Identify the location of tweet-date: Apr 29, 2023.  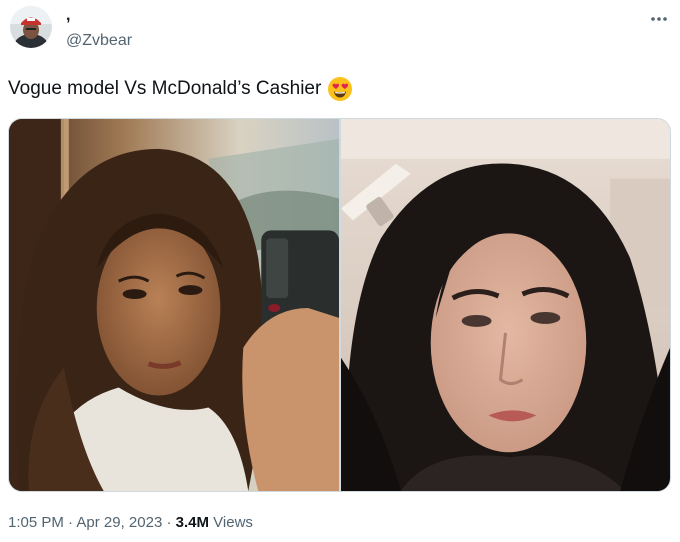
(119, 522).